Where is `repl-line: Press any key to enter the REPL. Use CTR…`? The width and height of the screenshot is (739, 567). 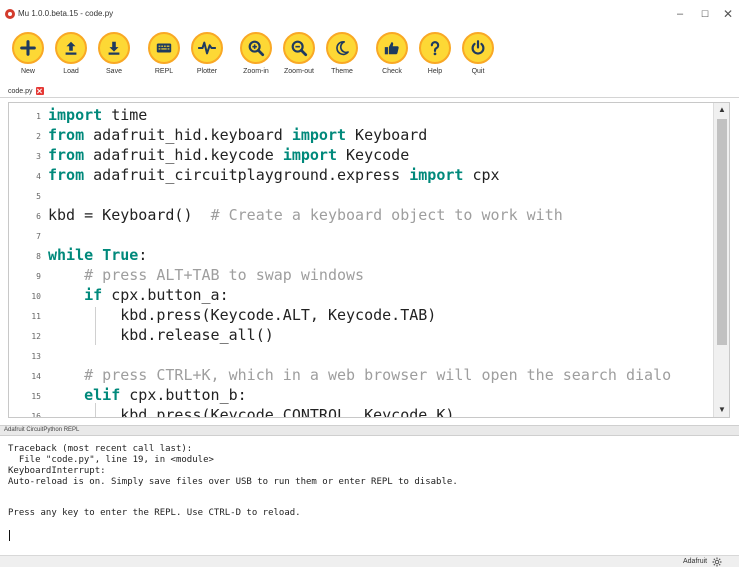
repl-line: Press any key to enter the REPL. Use CTR… is located at coordinates (154, 513).